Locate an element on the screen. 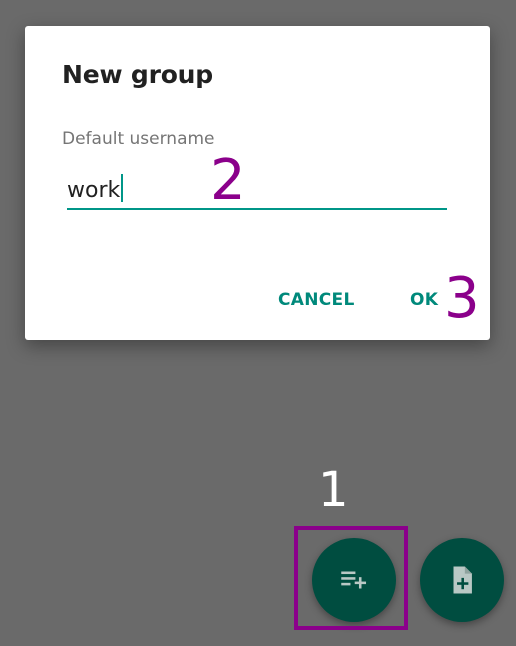 This screenshot has height=646, width=516. add-file-fab is located at coordinates (462, 580).